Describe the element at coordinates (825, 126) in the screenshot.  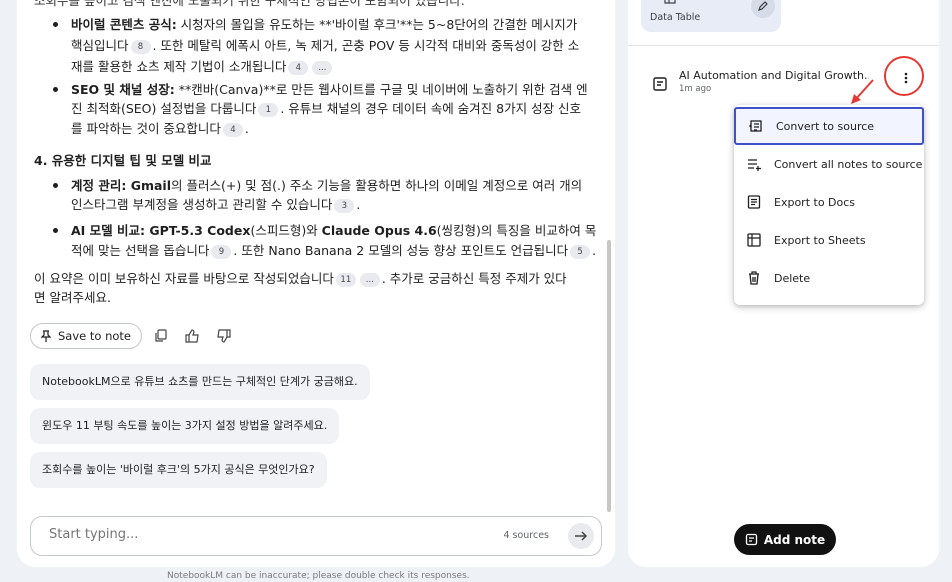
I see `menu-item-label: Convert to source` at that location.